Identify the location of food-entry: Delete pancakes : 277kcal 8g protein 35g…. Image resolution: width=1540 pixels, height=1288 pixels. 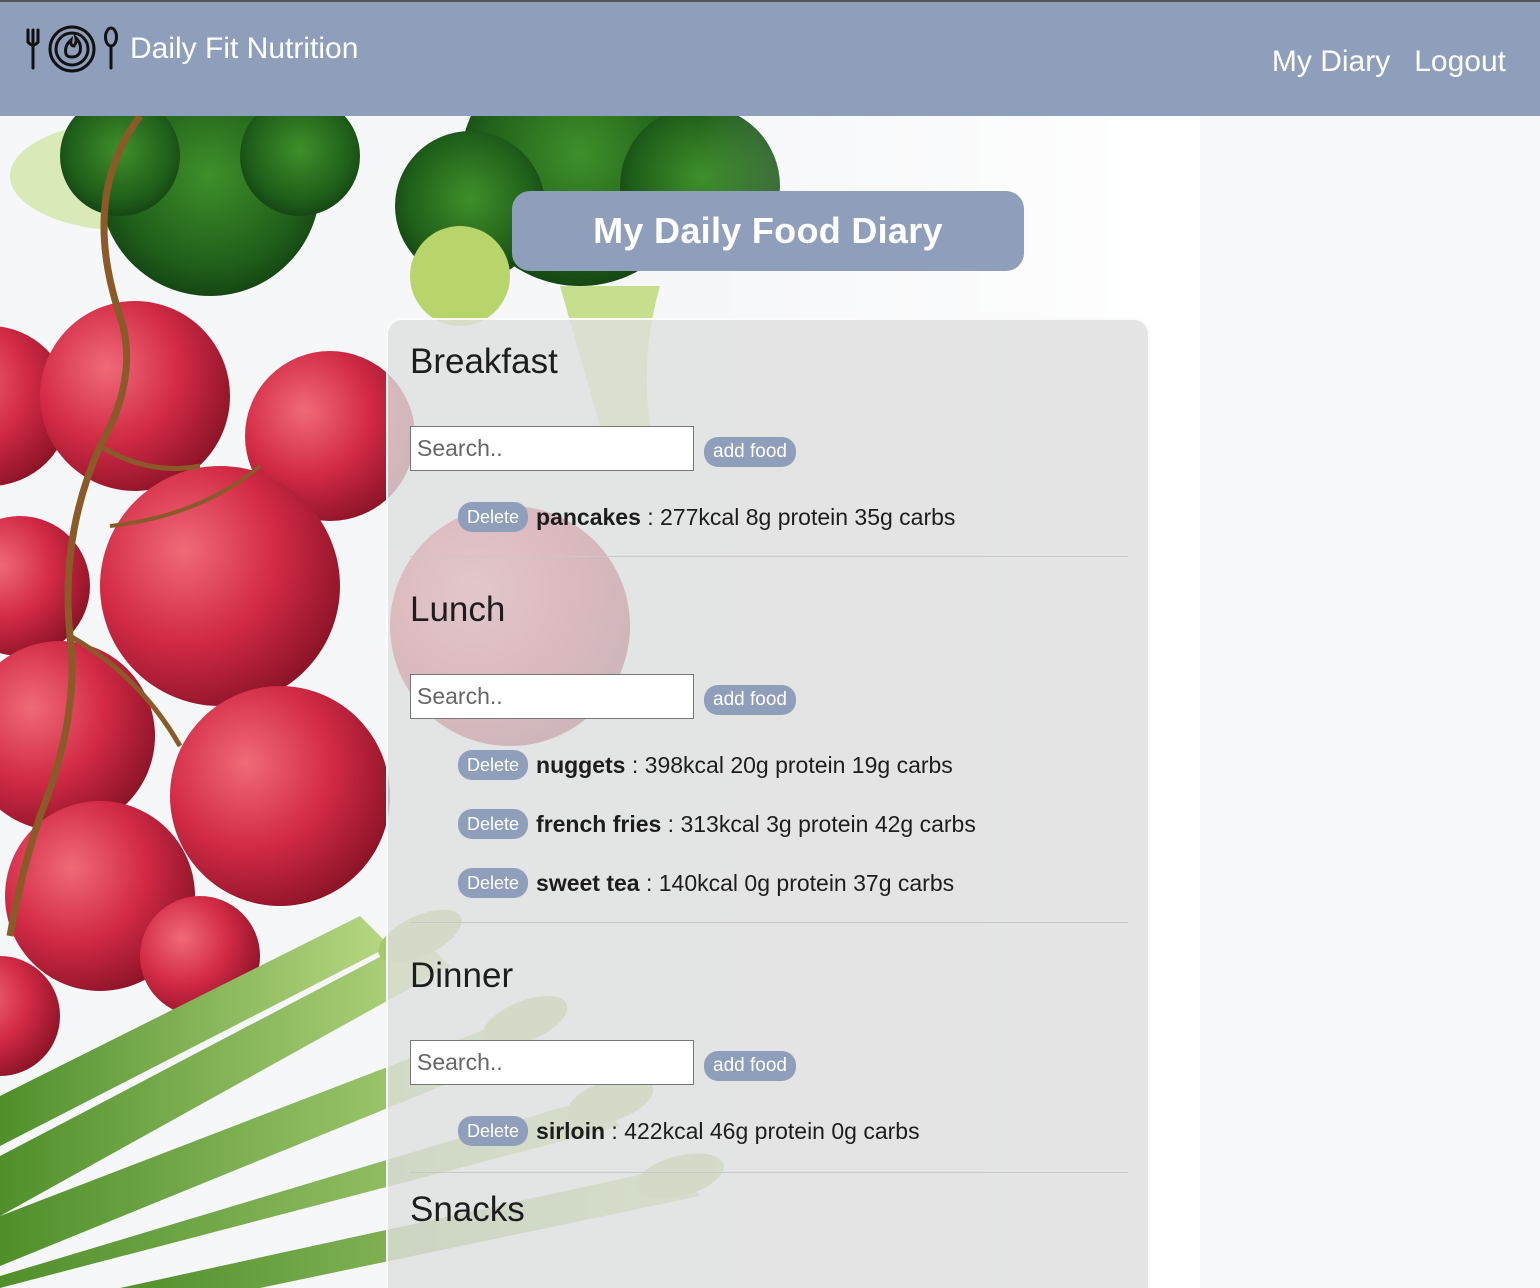
(706, 517).